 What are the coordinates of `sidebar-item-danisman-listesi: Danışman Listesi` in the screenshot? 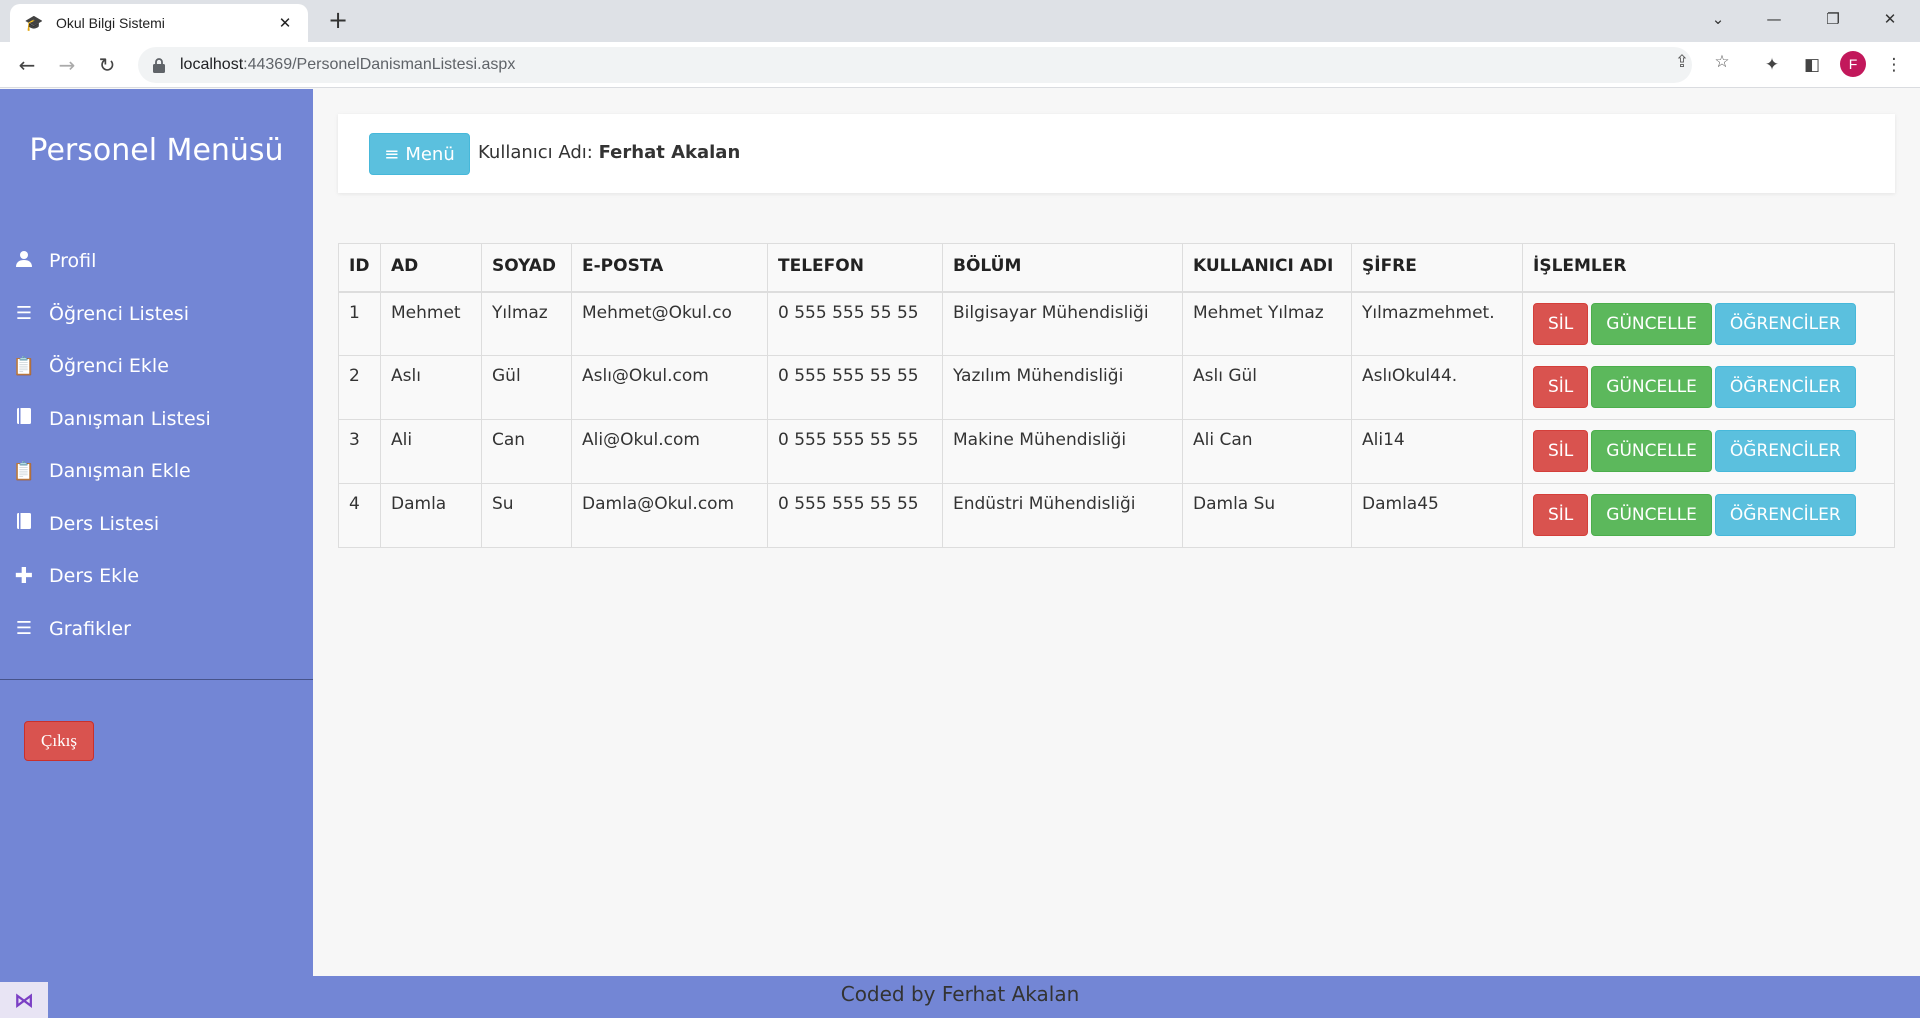 It's located at (156, 419).